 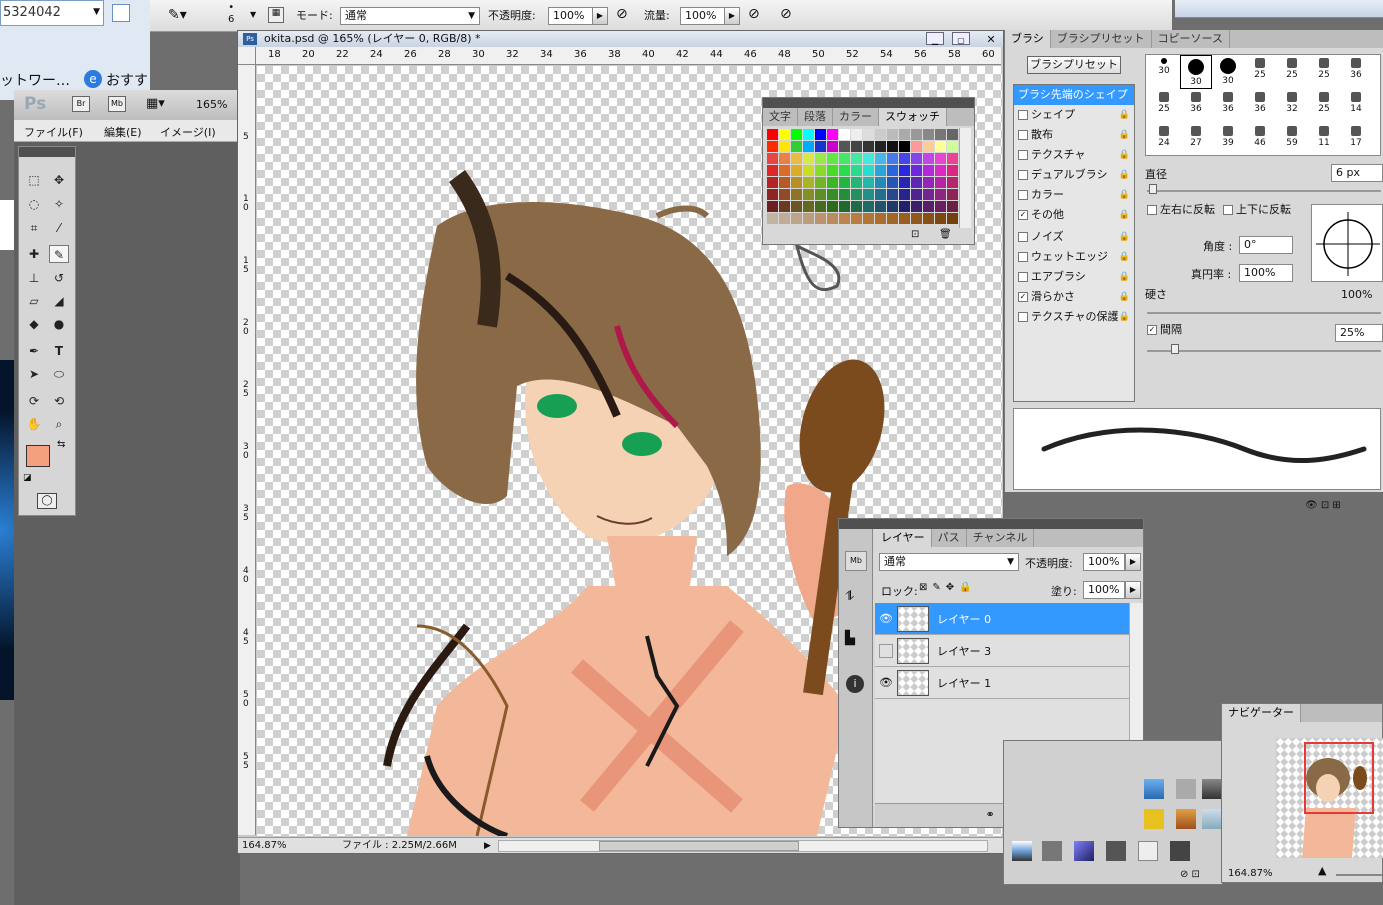 I want to click on layers-panel-header, so click(x=991, y=524).